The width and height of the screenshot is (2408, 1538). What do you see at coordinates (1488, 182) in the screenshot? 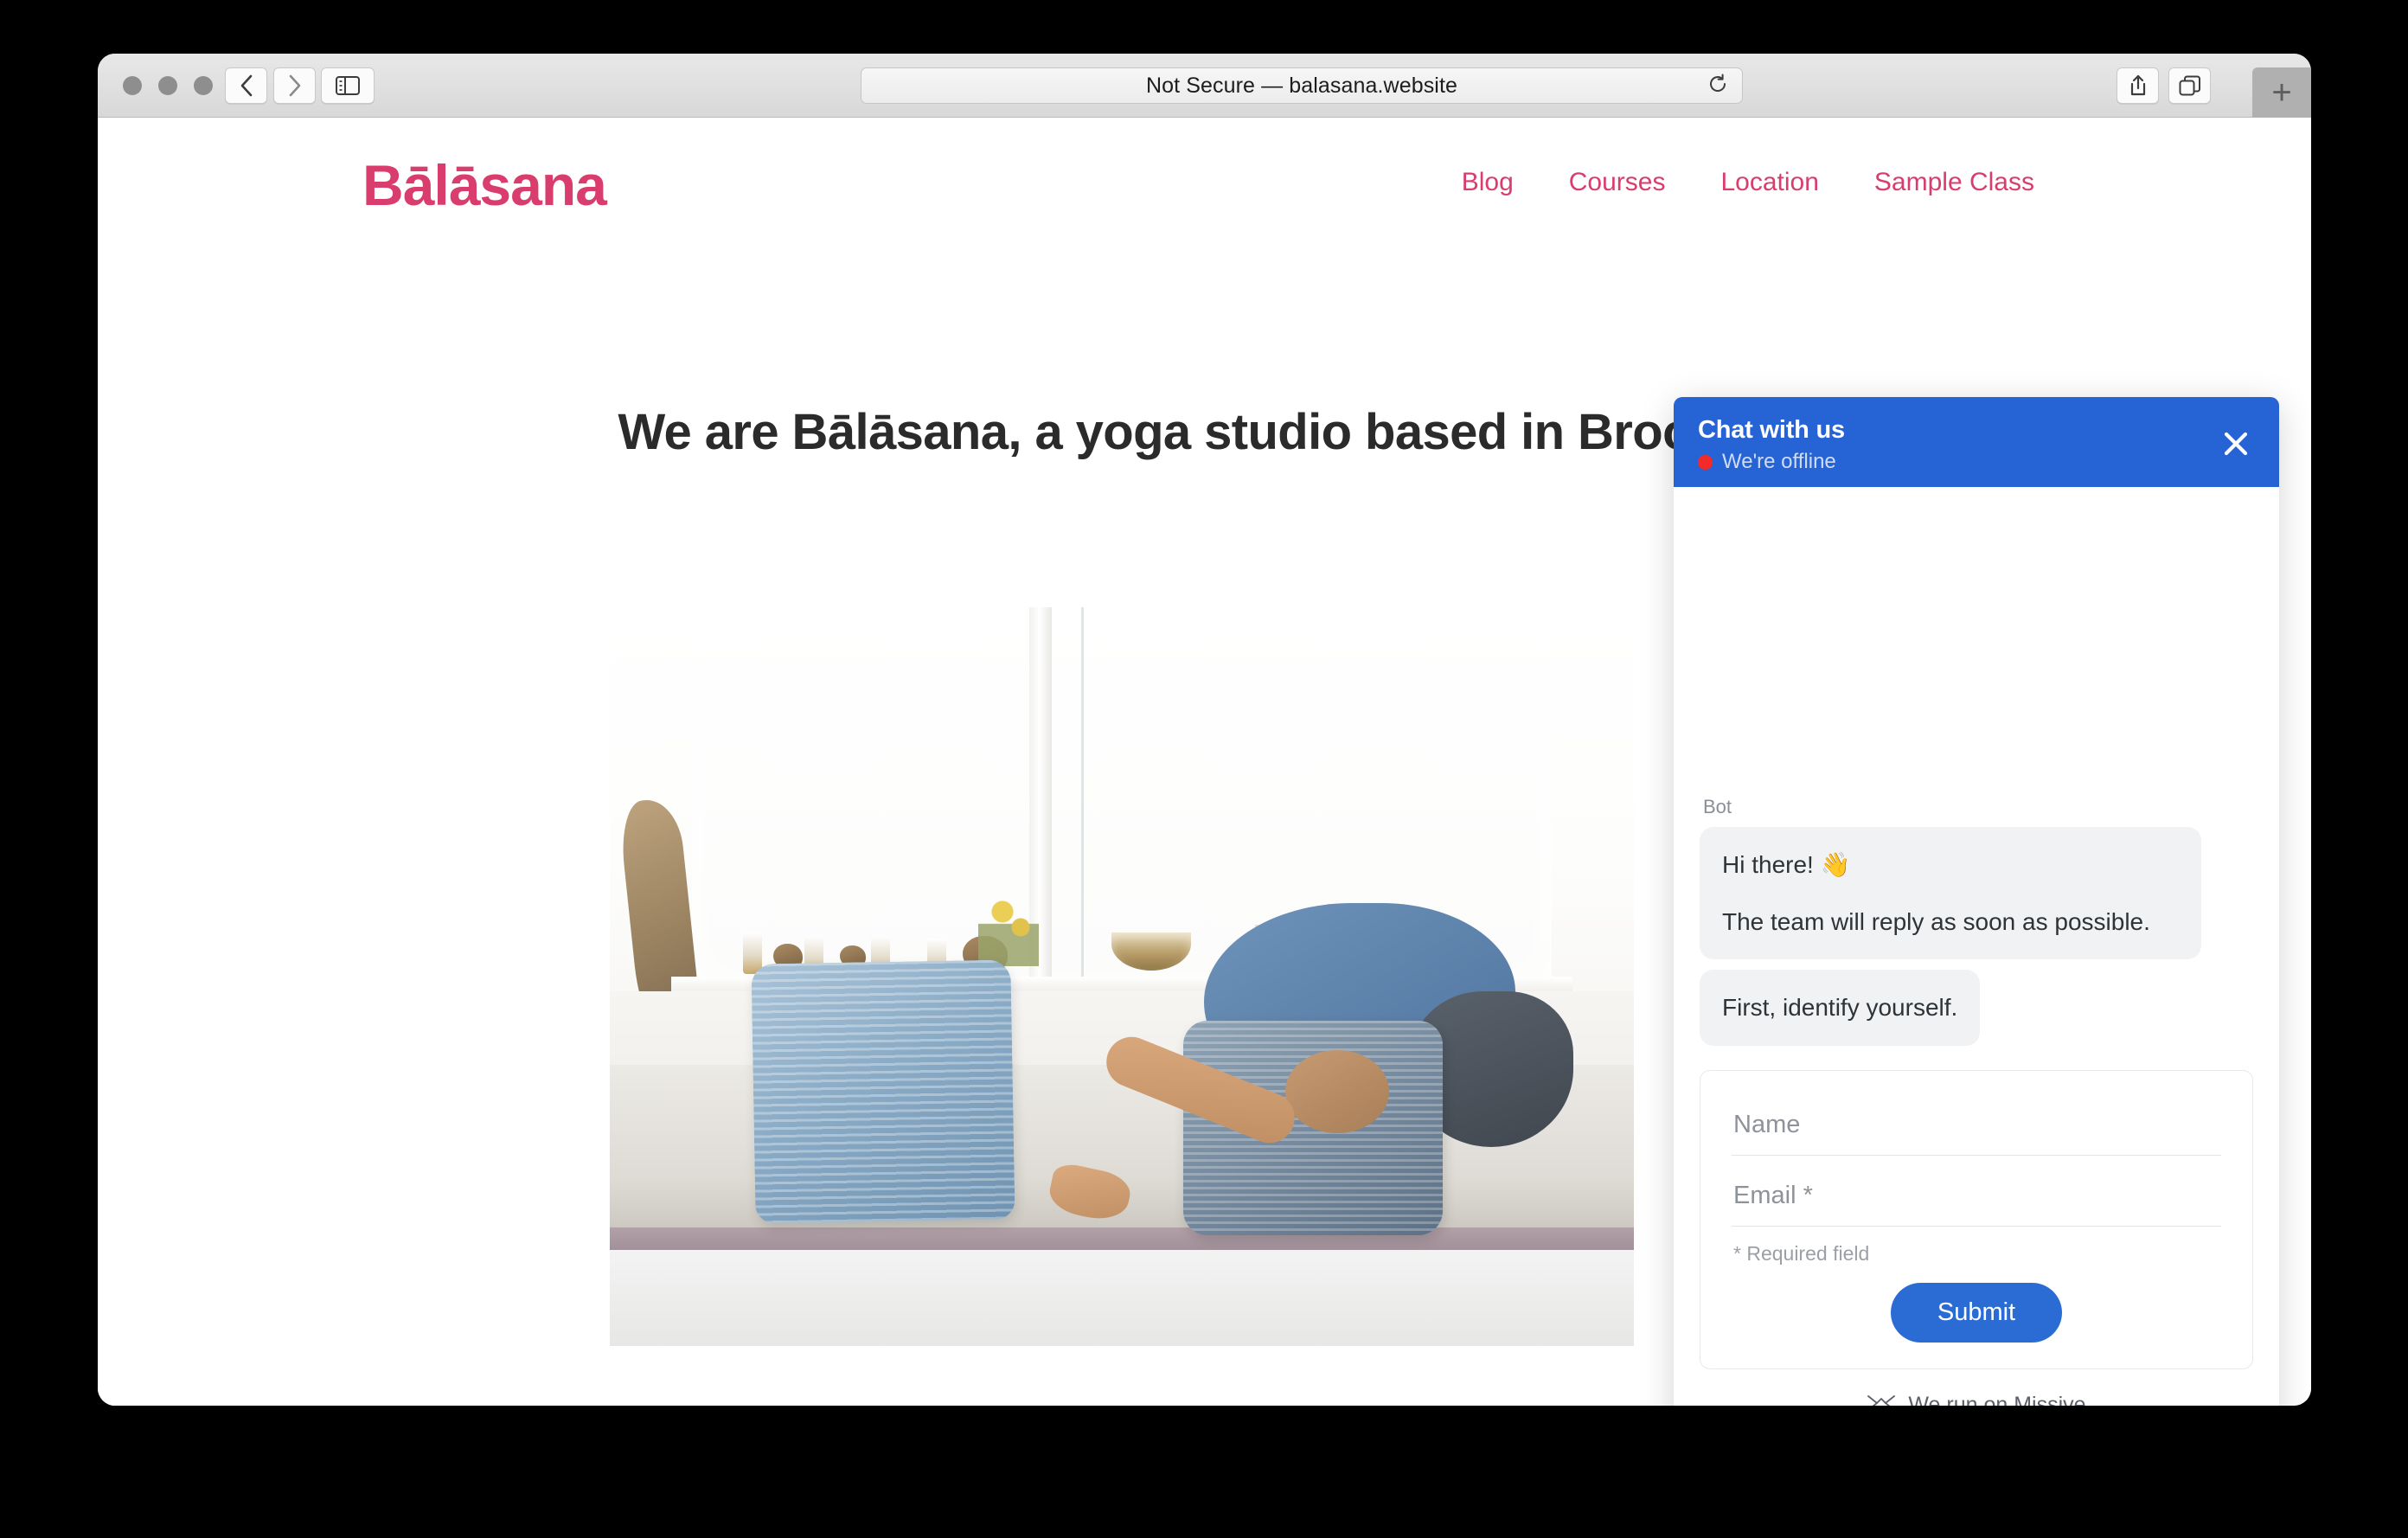
I see `nav-link-blog: Blog` at bounding box center [1488, 182].